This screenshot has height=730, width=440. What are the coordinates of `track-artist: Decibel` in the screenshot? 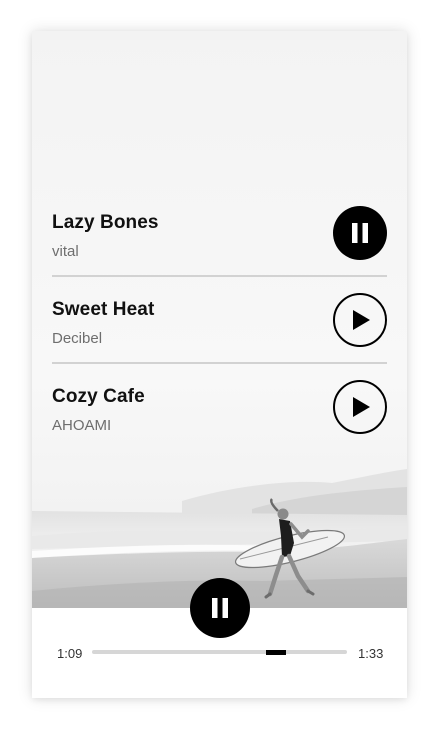 It's located at (77, 338).